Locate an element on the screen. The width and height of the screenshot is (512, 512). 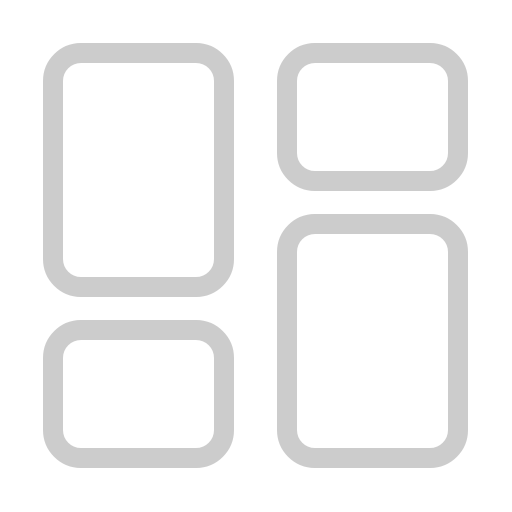
tile-bottom-left is located at coordinates (138, 394).